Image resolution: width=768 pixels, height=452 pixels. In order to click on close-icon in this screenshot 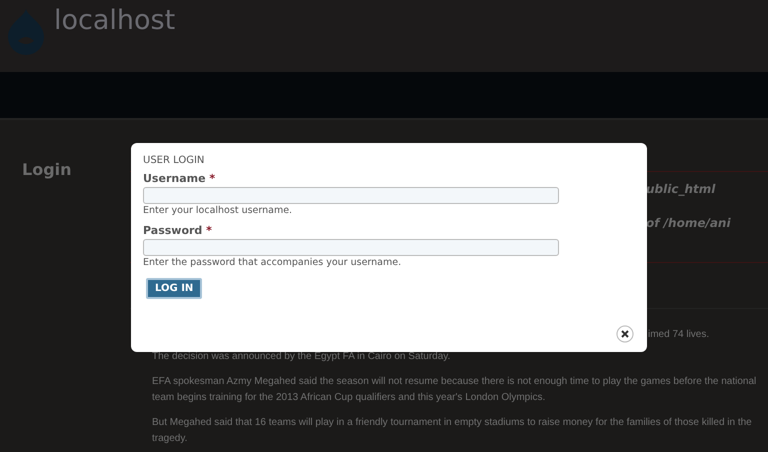, I will do `click(625, 334)`.